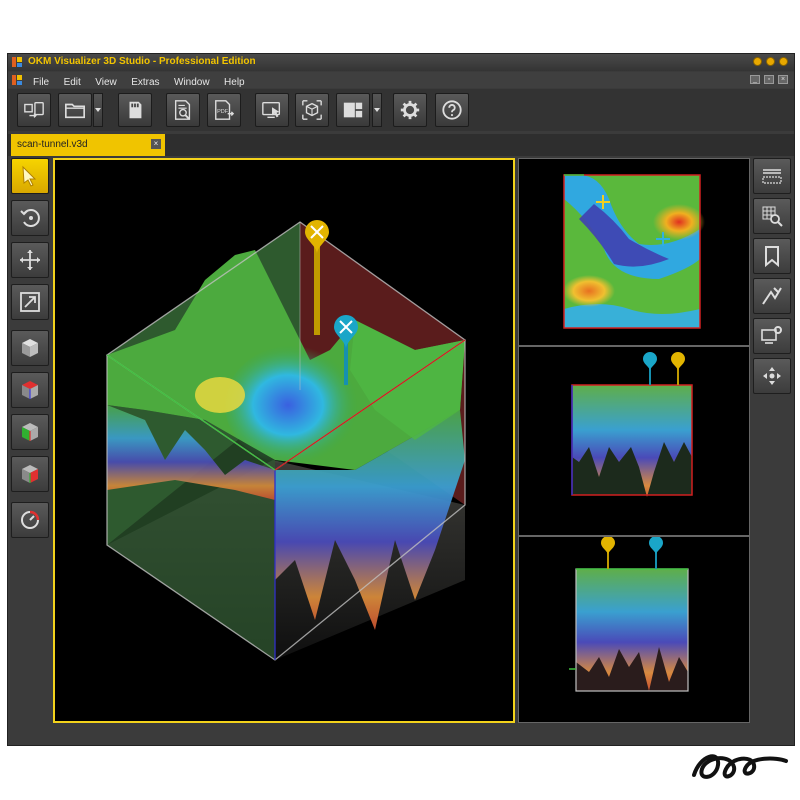  I want to click on monitor-gear-icon, so click(771, 335).